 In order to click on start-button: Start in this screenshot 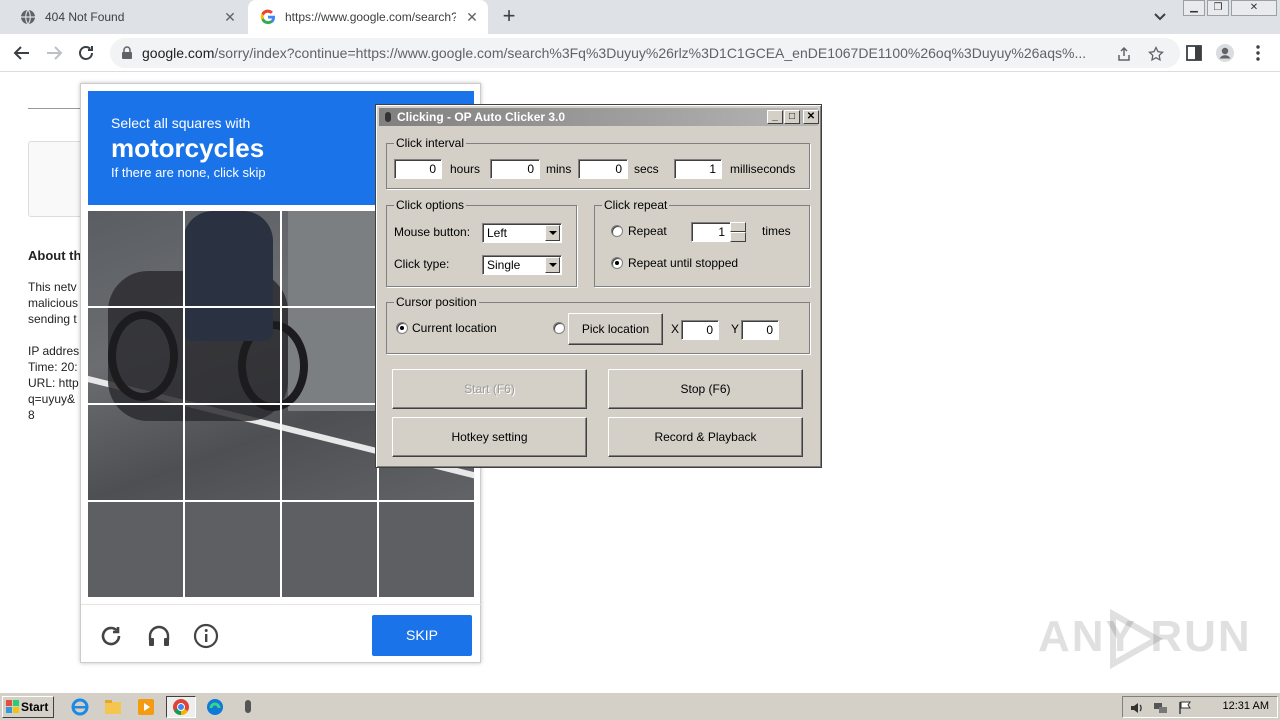, I will do `click(28, 707)`.